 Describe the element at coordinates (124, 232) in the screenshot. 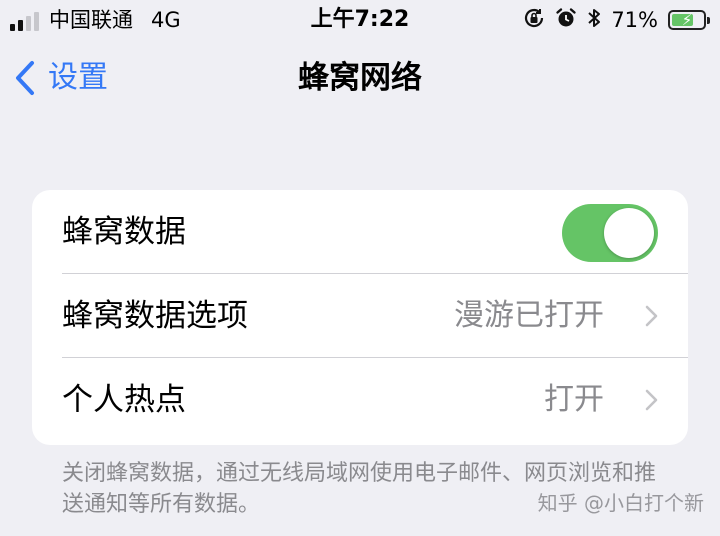

I see `row-label: 蜂窝数据` at that location.